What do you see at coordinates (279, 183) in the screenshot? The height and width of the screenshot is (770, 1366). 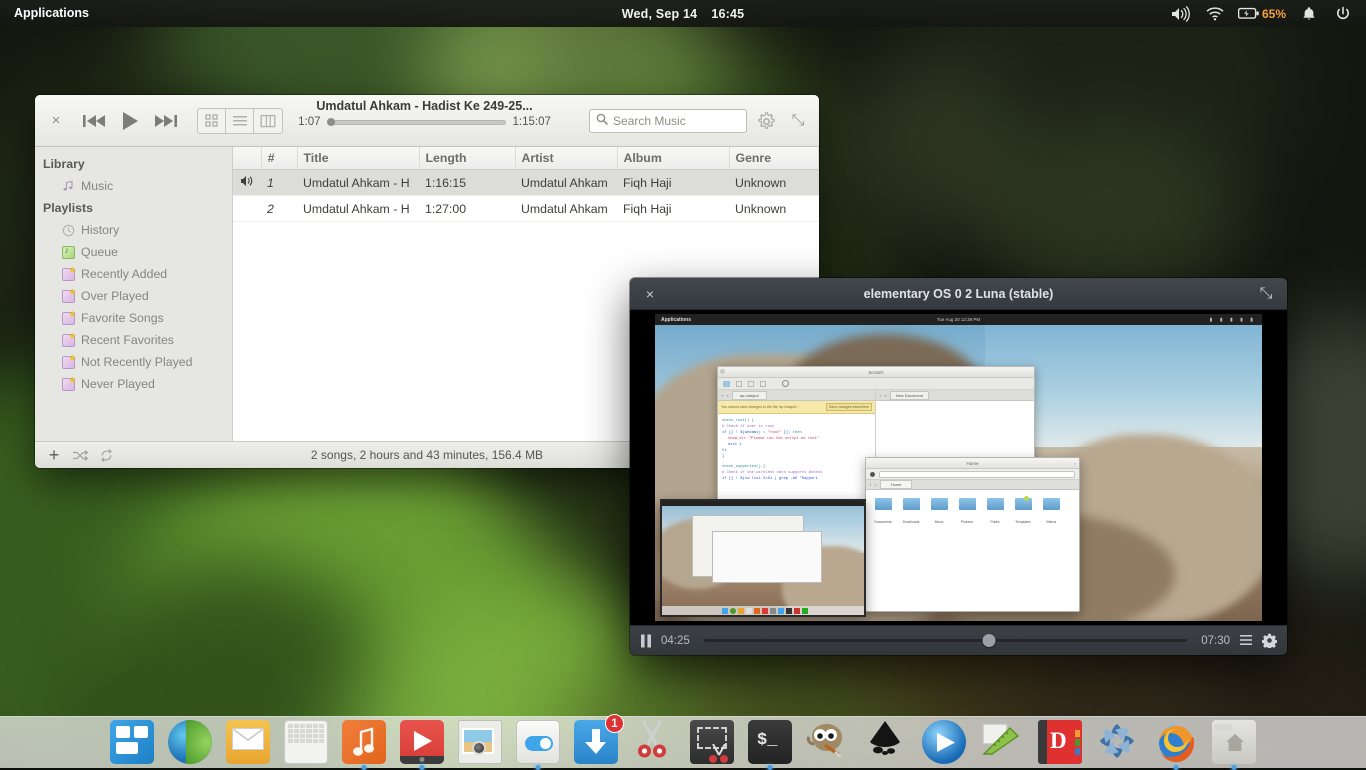 I see `row-number: 1` at bounding box center [279, 183].